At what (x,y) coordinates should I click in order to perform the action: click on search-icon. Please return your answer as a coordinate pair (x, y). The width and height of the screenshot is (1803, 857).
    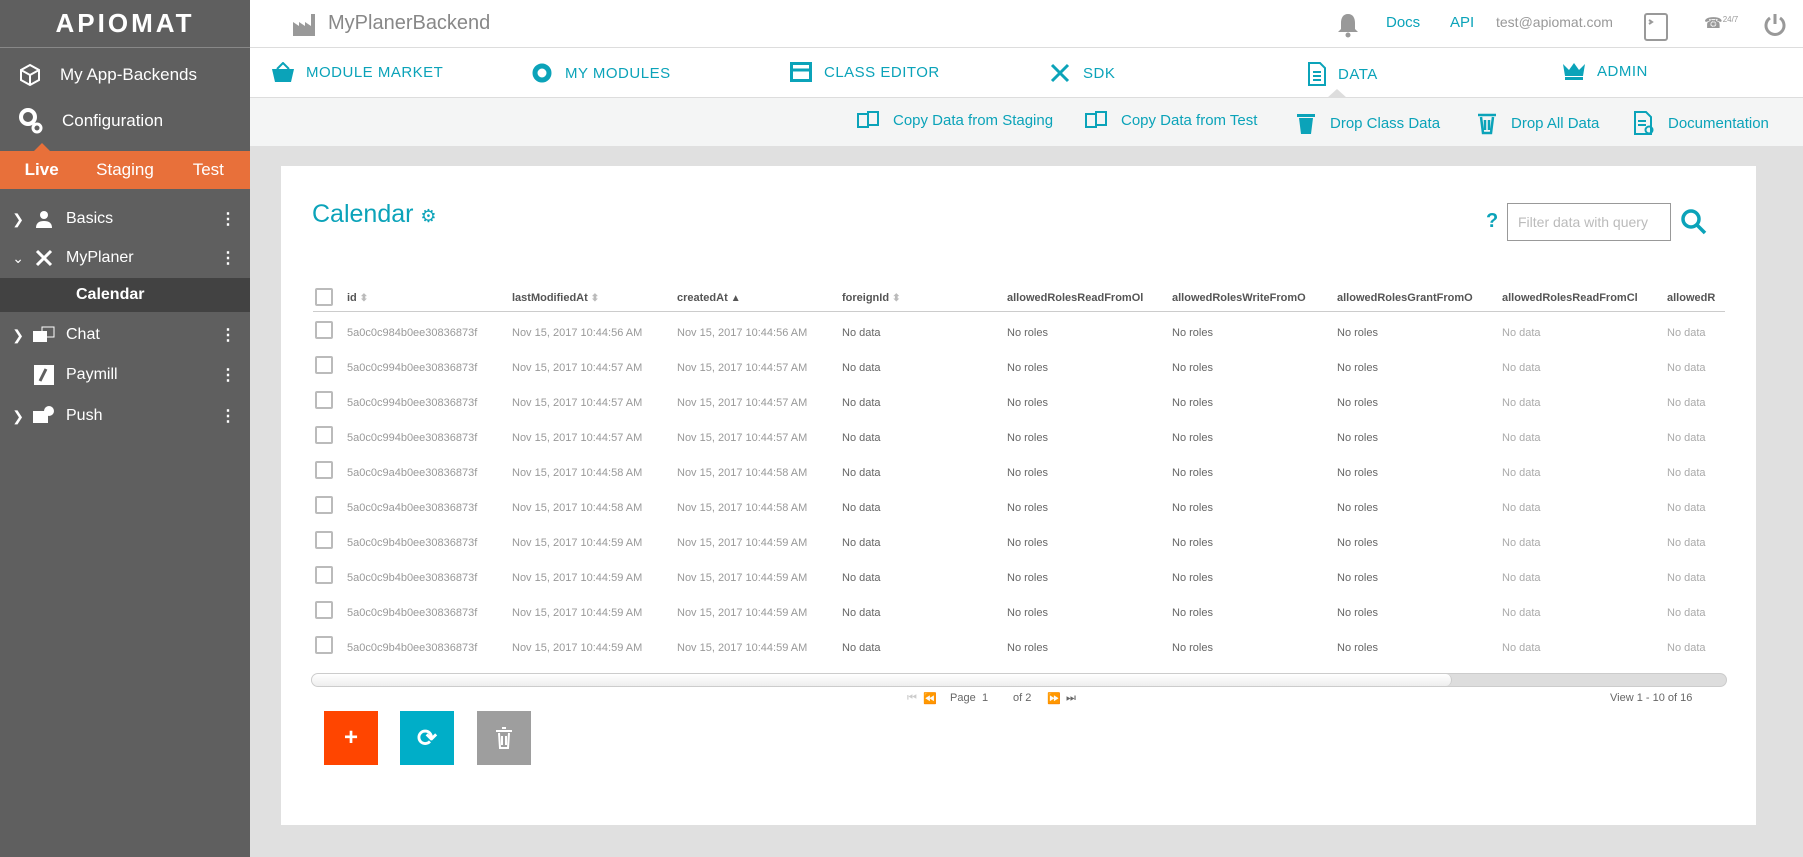
    Looking at the image, I should click on (1694, 222).